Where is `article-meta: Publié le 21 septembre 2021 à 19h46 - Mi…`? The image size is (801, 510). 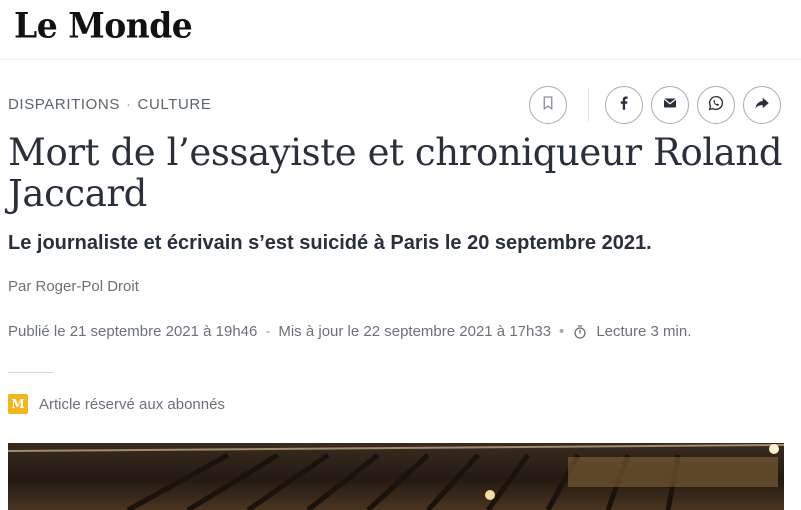 article-meta: Publié le 21 septembre 2021 à 19h46 - Mi… is located at coordinates (349, 331).